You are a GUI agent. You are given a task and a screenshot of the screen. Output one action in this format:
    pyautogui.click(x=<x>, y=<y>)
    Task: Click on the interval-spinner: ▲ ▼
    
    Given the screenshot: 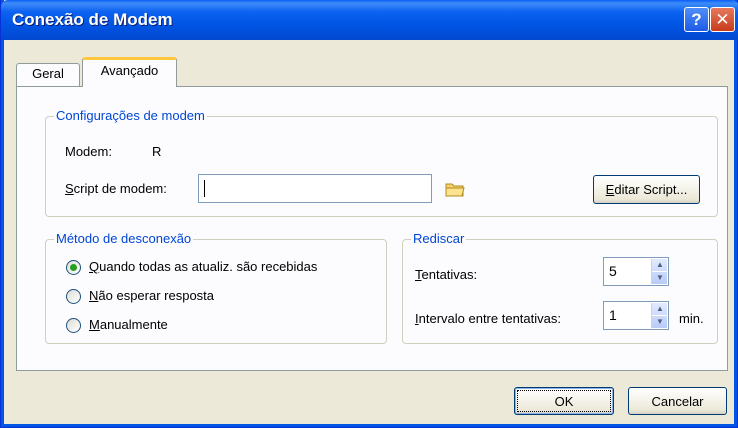 What is the action you would take?
    pyautogui.click(x=659, y=316)
    